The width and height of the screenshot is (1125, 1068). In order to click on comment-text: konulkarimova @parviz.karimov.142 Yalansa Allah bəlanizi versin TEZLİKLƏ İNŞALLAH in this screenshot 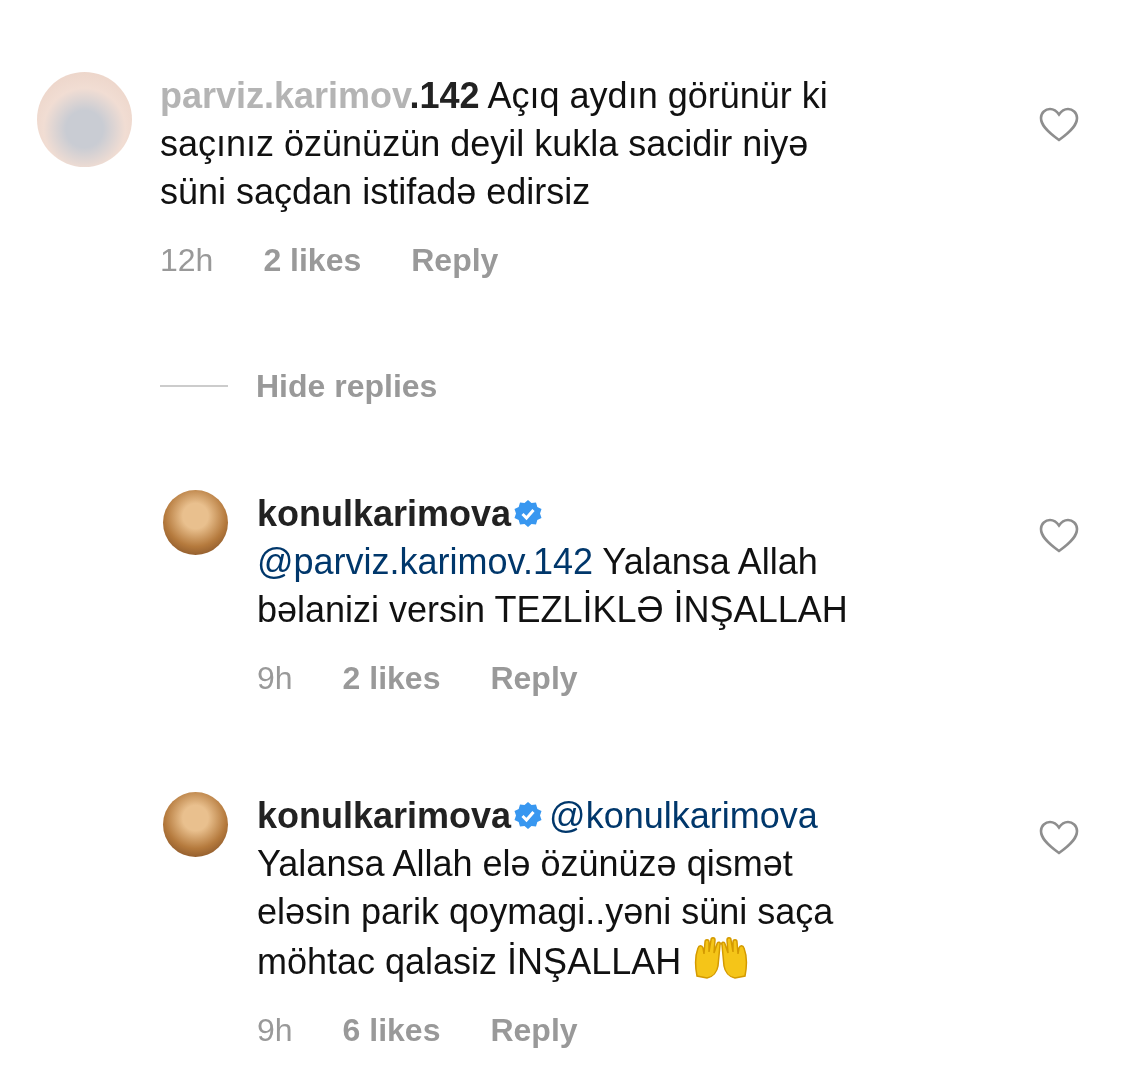, I will do `click(553, 562)`.